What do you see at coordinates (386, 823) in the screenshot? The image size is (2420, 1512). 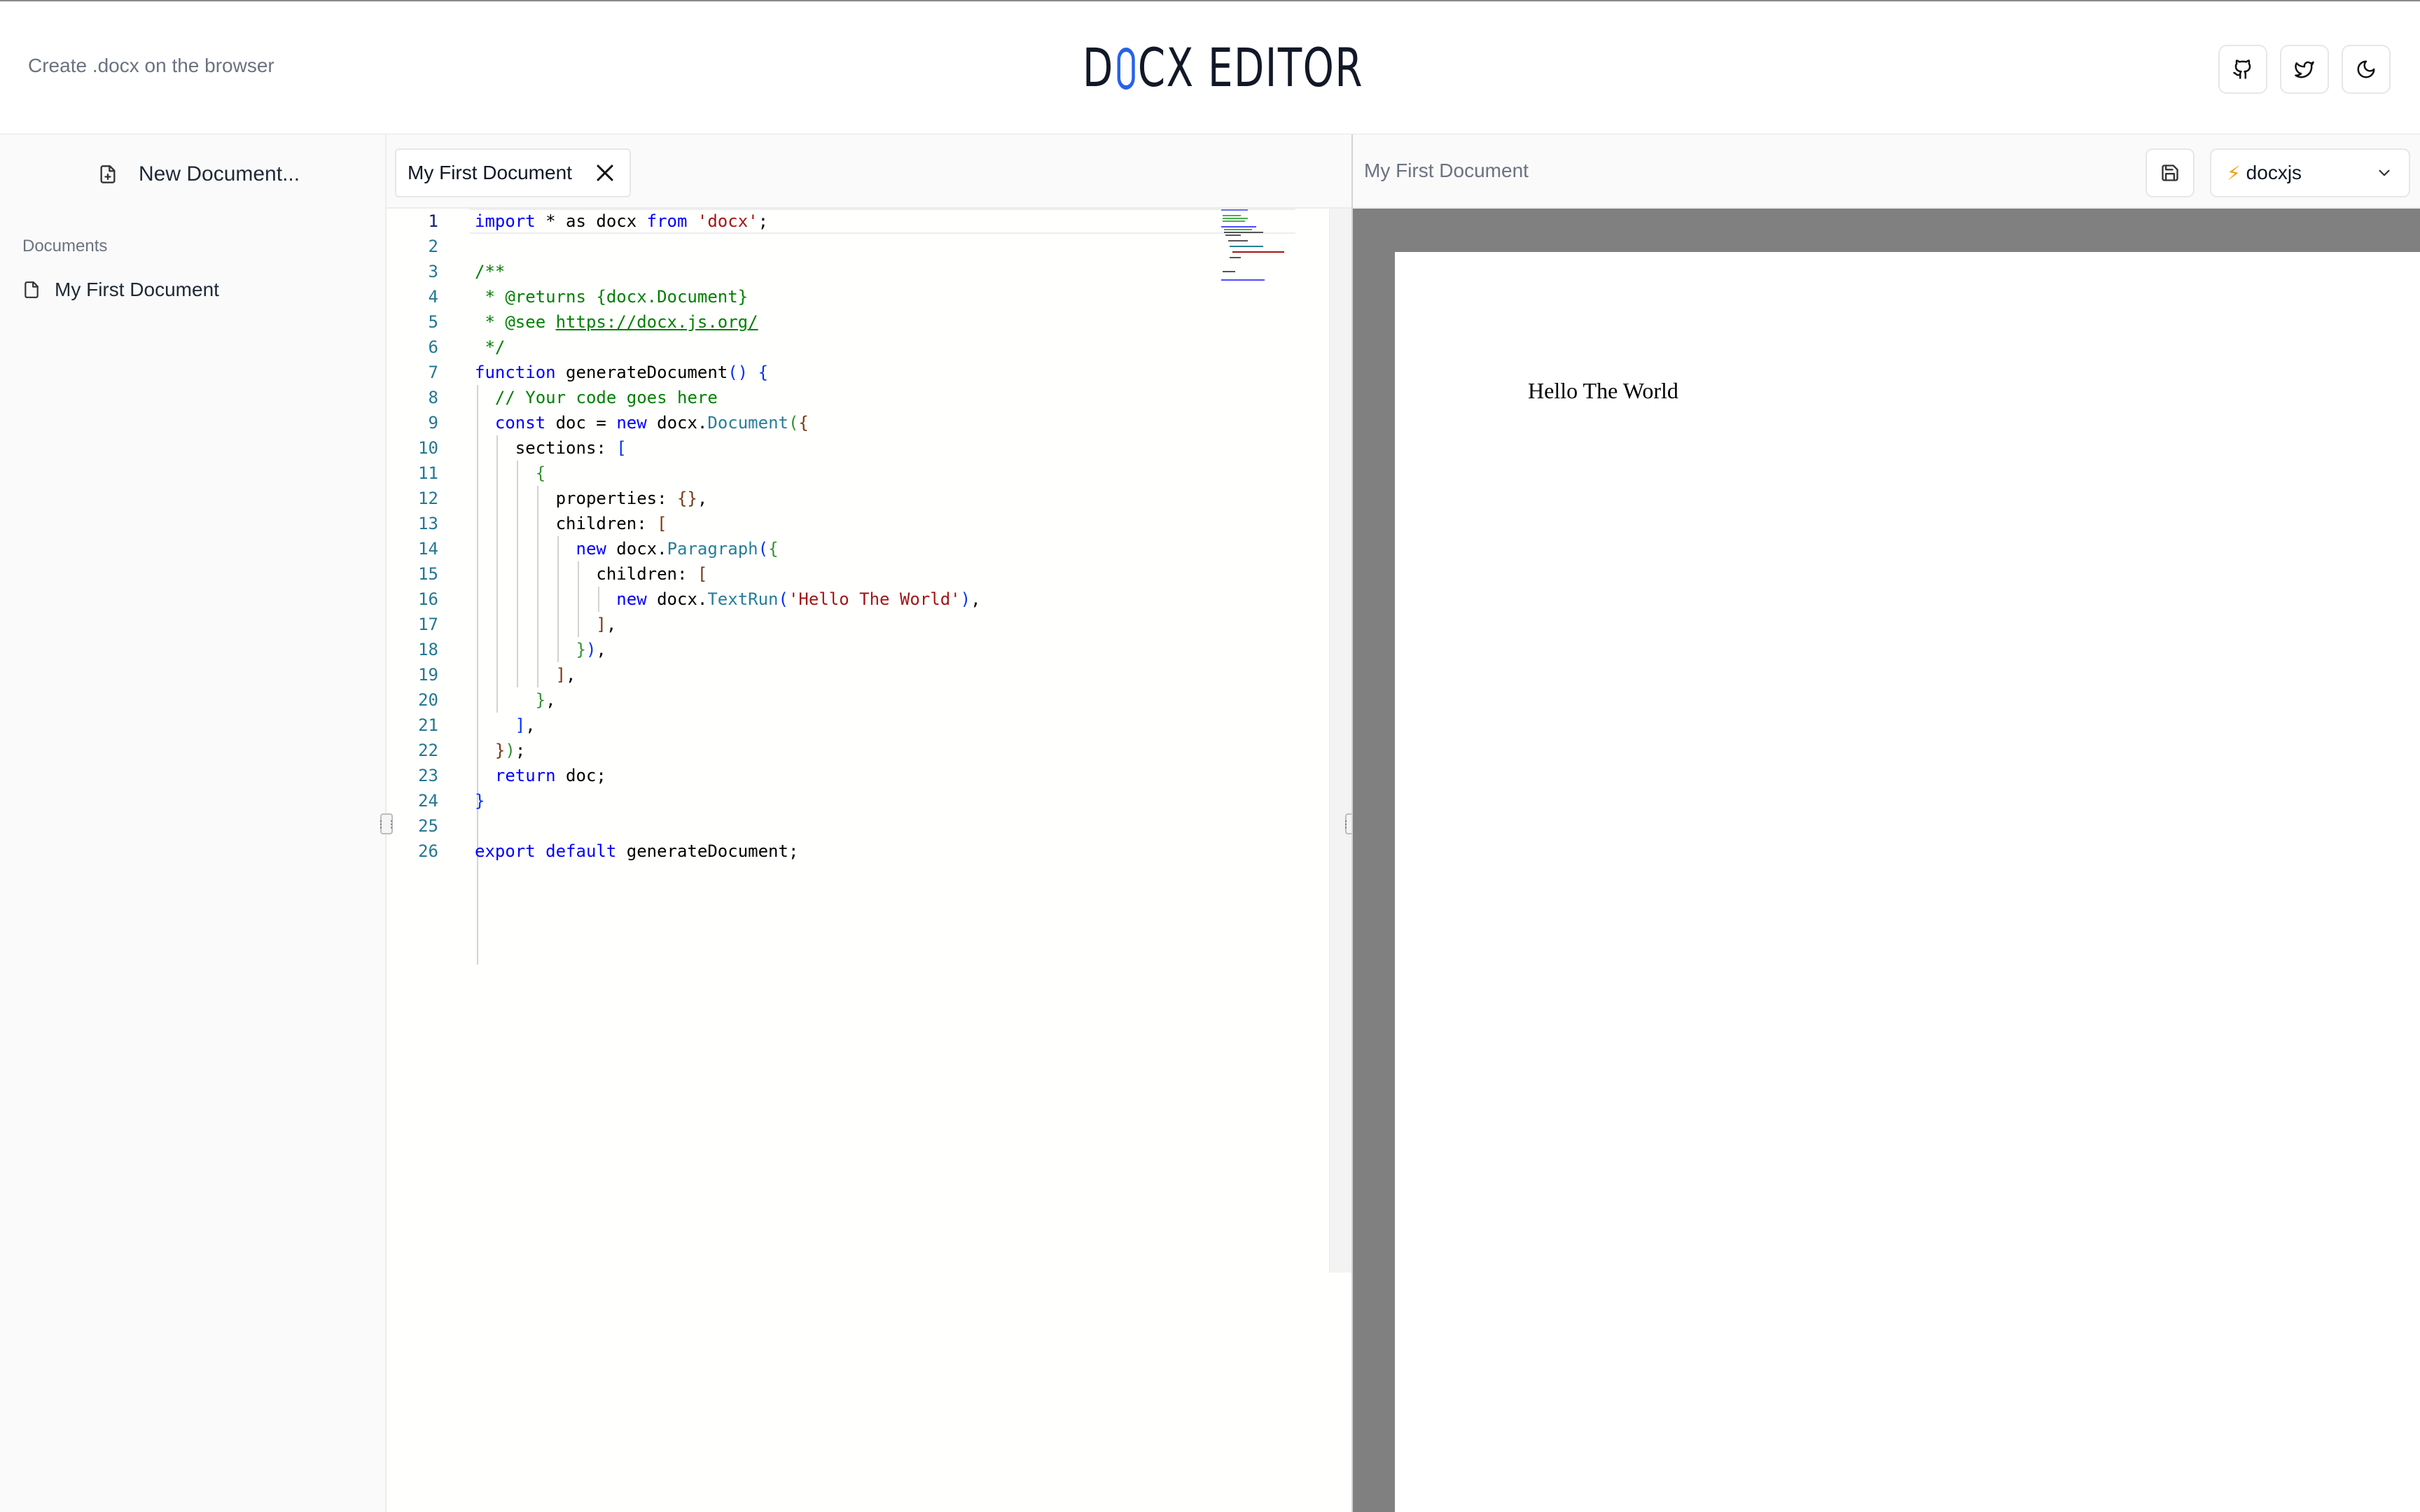 I see `sidebar-resize-handle: ⋮⋮` at bounding box center [386, 823].